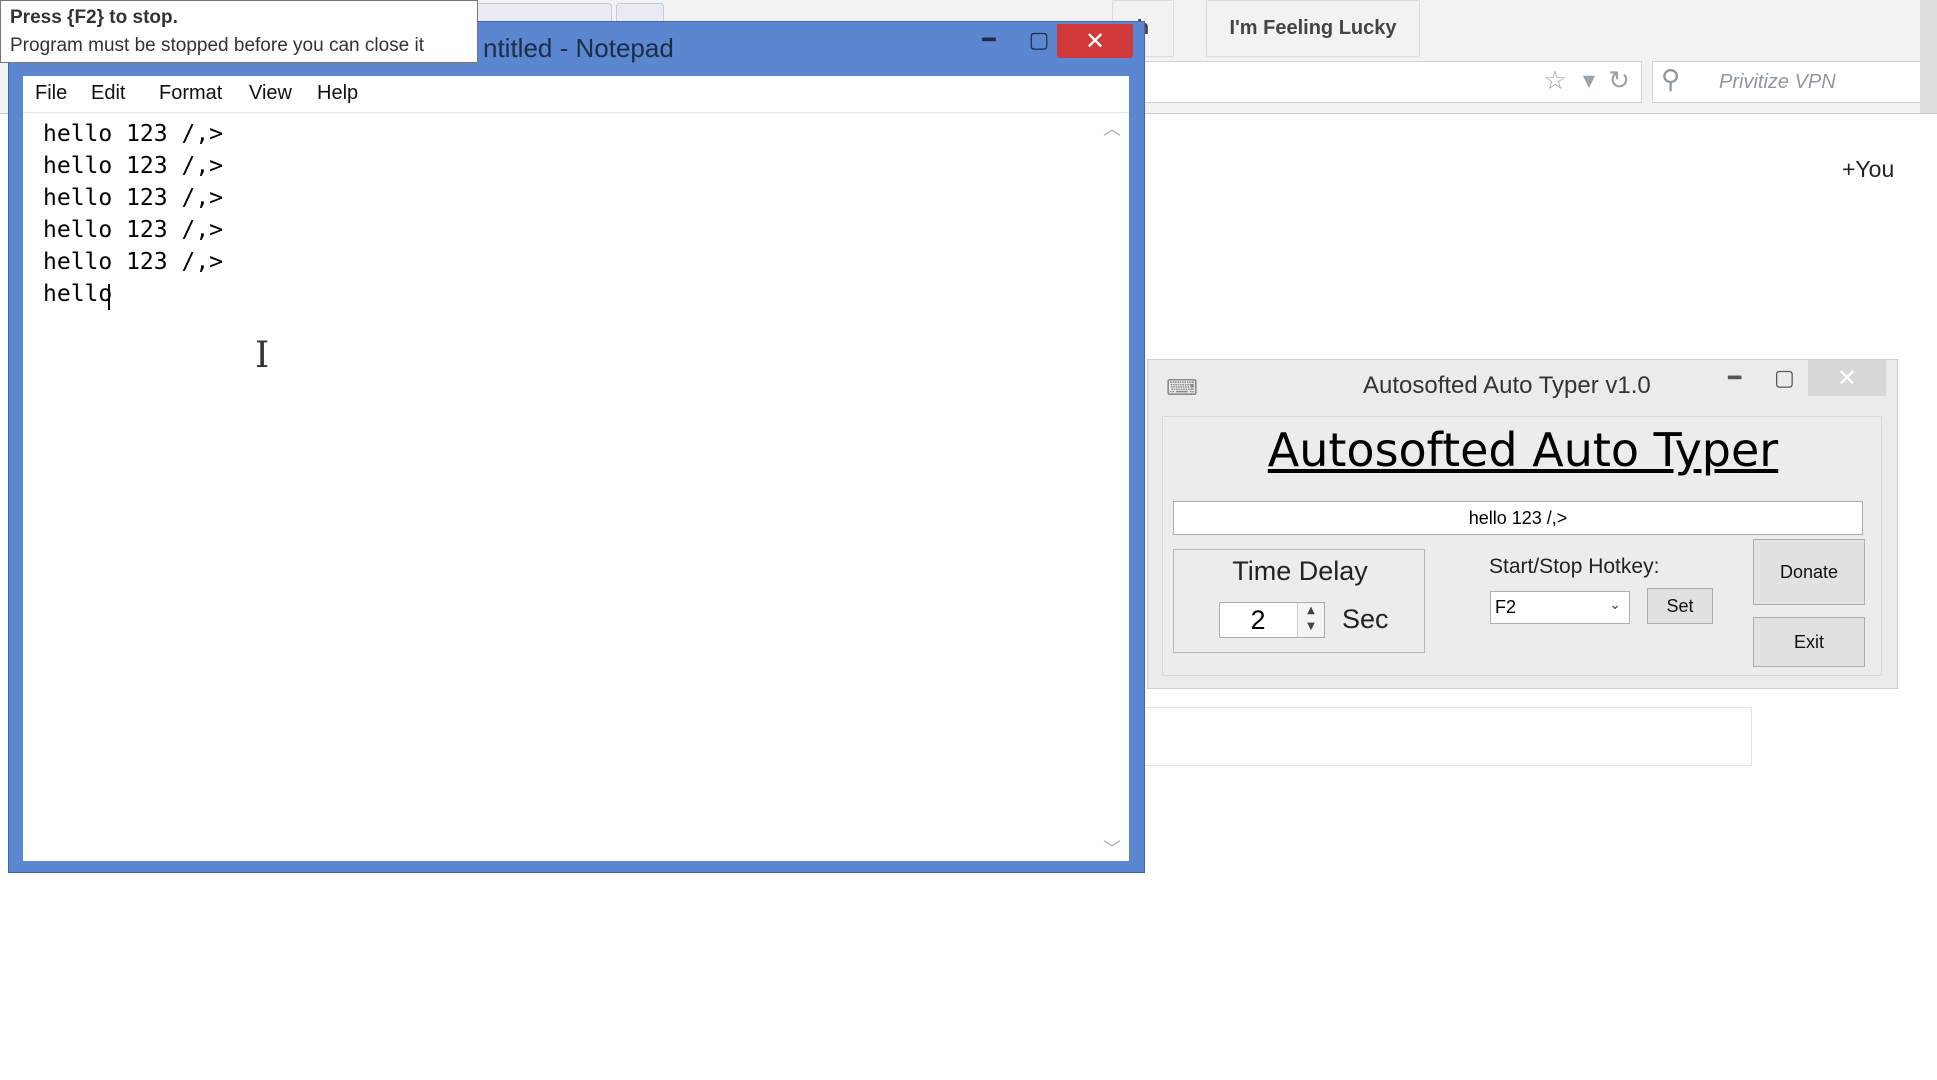  I want to click on text-to-type-input: hello 123 /,>, so click(1518, 518).